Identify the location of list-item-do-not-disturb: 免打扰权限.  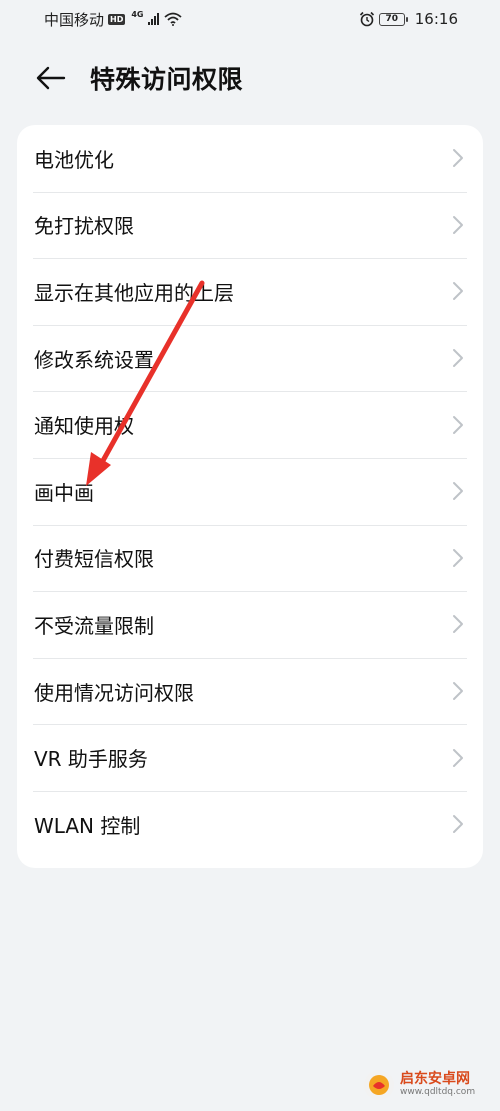
(250, 225).